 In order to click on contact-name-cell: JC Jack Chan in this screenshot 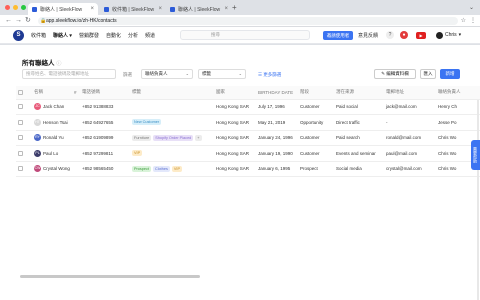, I will do `click(56, 107)`.